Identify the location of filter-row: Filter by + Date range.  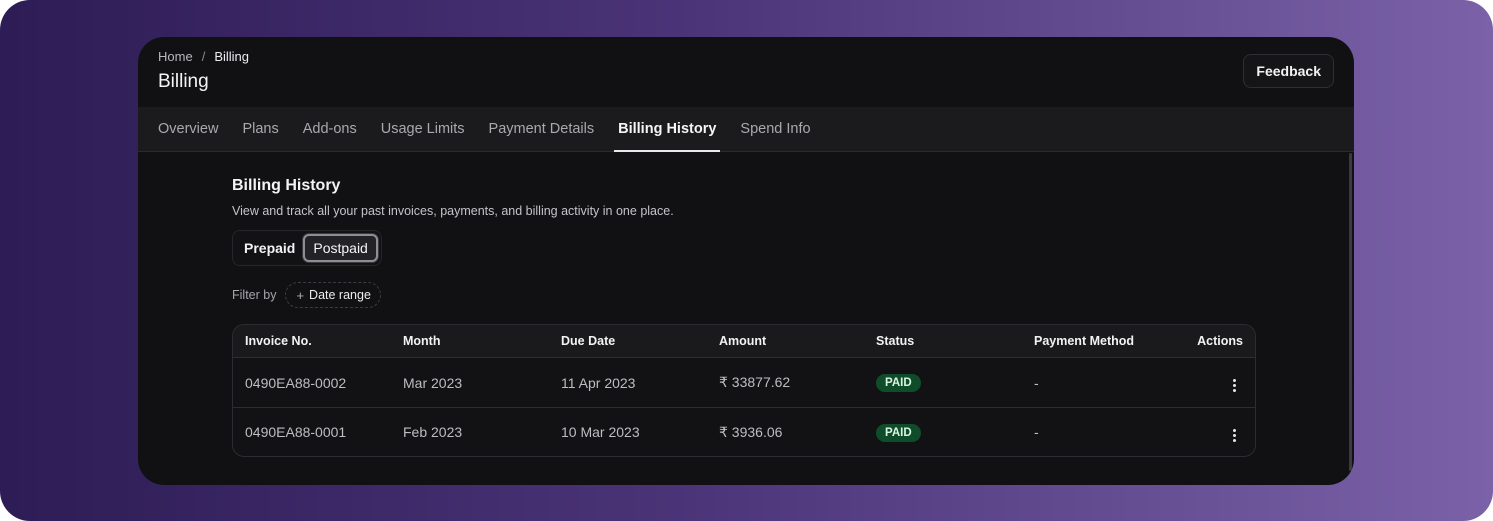
(744, 295).